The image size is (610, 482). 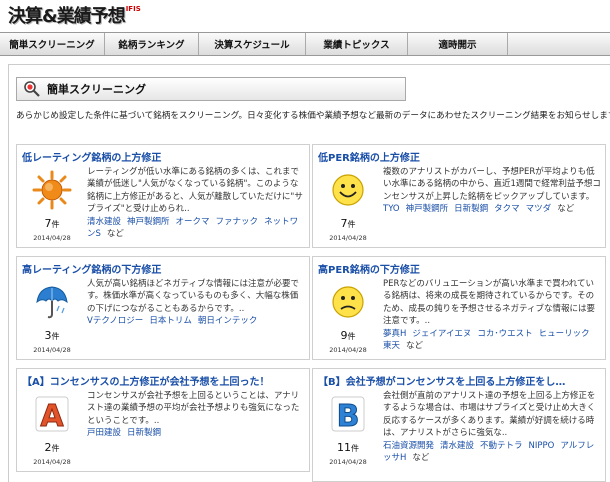 I want to click on section-title: 簡単スクリーニング, so click(x=96, y=89).